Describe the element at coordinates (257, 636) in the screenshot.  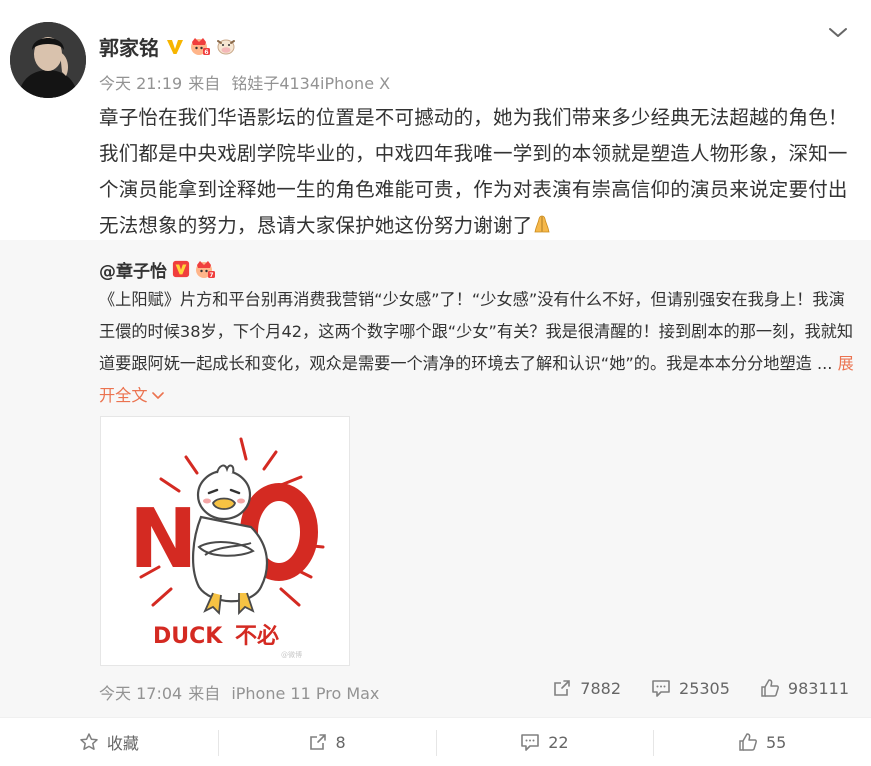
I see `duck-caption-cn: 不必` at that location.